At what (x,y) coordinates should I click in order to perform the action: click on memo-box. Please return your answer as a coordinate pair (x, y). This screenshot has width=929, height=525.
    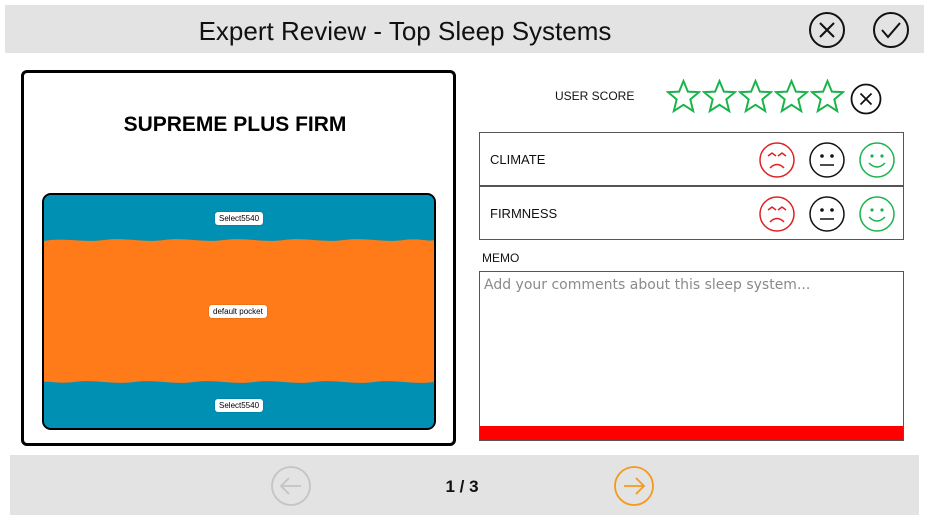
    Looking at the image, I should click on (691, 356).